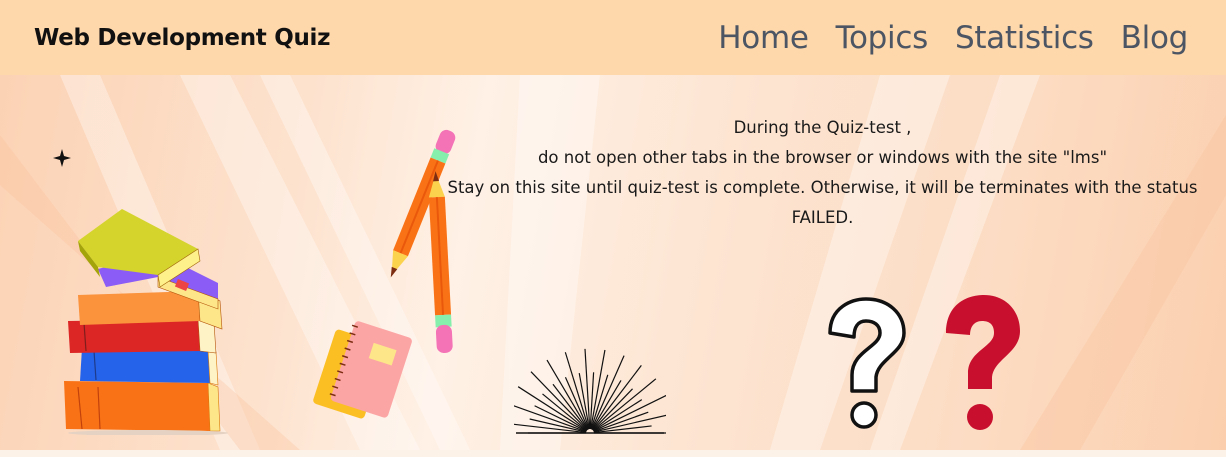 Image resolution: width=1226 pixels, height=457 pixels. What do you see at coordinates (613, 453) in the screenshot?
I see `footer-strip` at bounding box center [613, 453].